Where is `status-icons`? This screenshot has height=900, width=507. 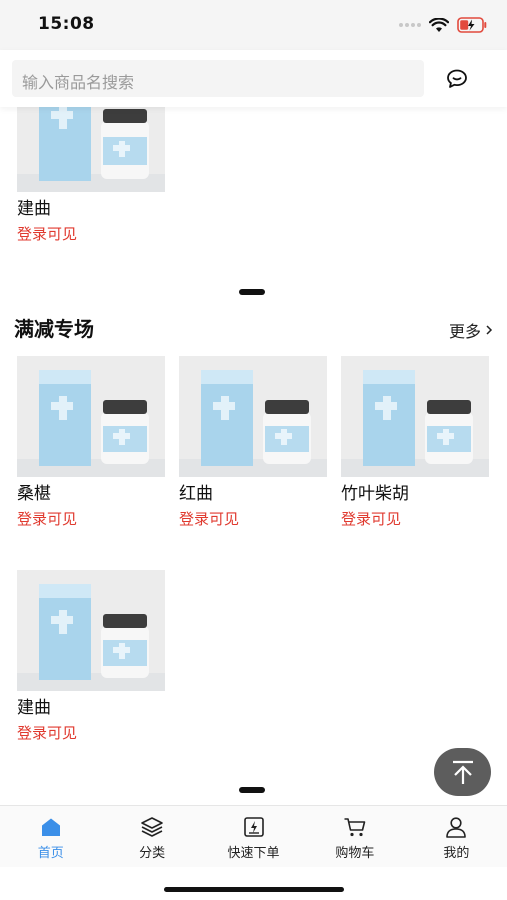 status-icons is located at coordinates (443, 25).